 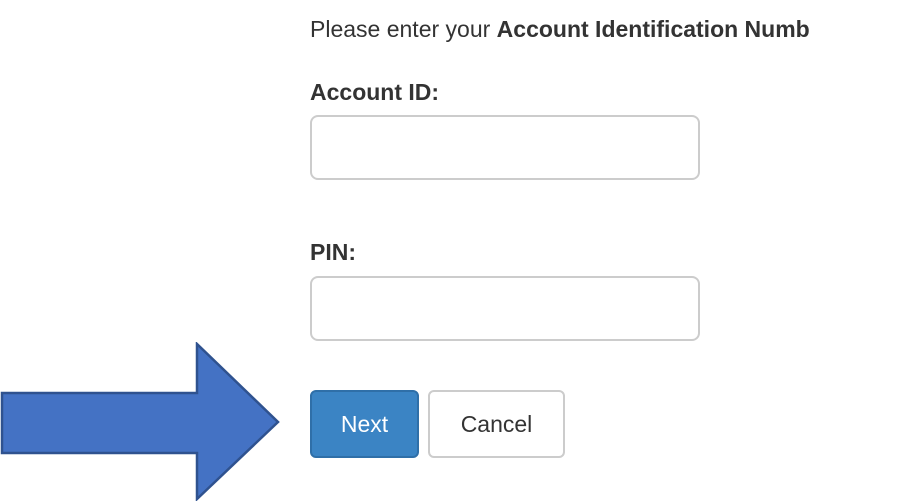 I want to click on cancel-button: Cancel, so click(x=496, y=424).